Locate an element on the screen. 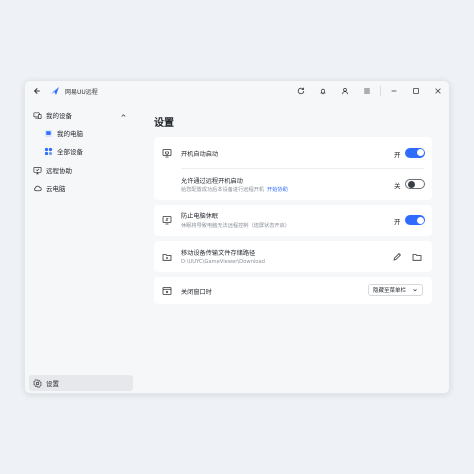  close-button is located at coordinates (438, 91).